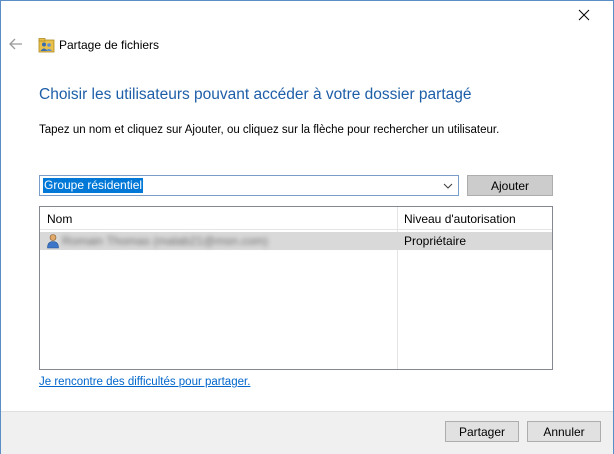 Image resolution: width=614 pixels, height=454 pixels. I want to click on column-header-name: Nom, so click(59, 219).